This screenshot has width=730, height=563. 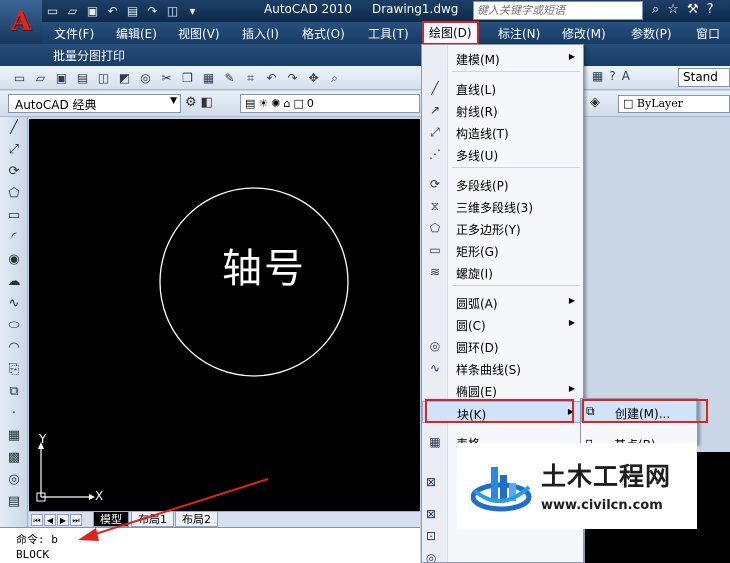 What do you see at coordinates (651, 33) in the screenshot?
I see `menu-parametric: 参数(P)` at bounding box center [651, 33].